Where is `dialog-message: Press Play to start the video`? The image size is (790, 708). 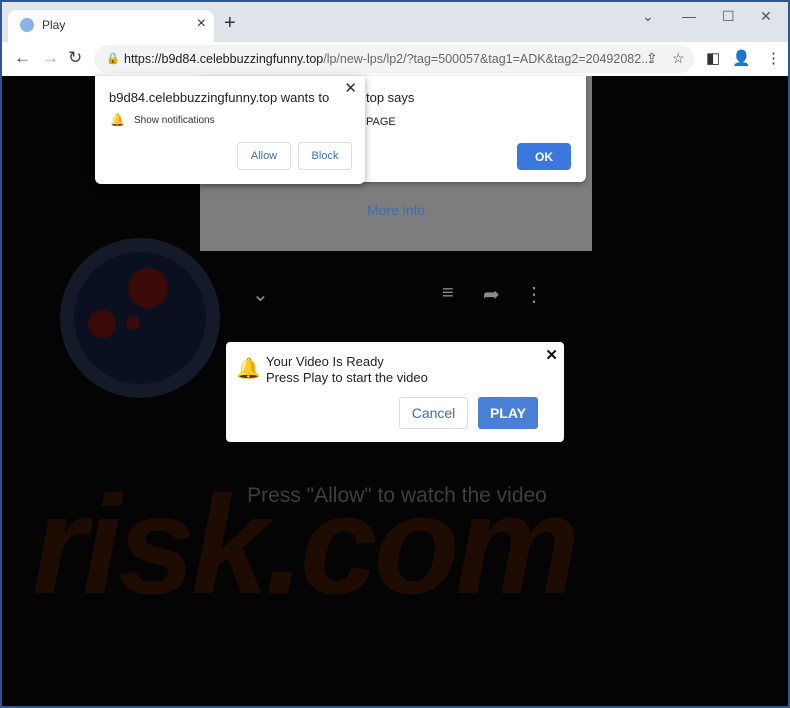
dialog-message: Press Play to start the video is located at coordinates (347, 377).